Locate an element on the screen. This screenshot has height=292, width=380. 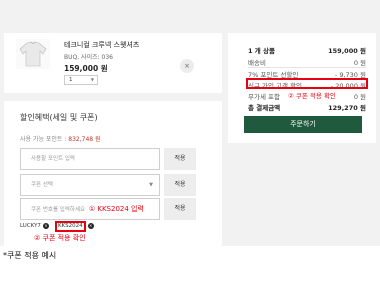
quantity-select: 1 ▼ is located at coordinates (81, 80).